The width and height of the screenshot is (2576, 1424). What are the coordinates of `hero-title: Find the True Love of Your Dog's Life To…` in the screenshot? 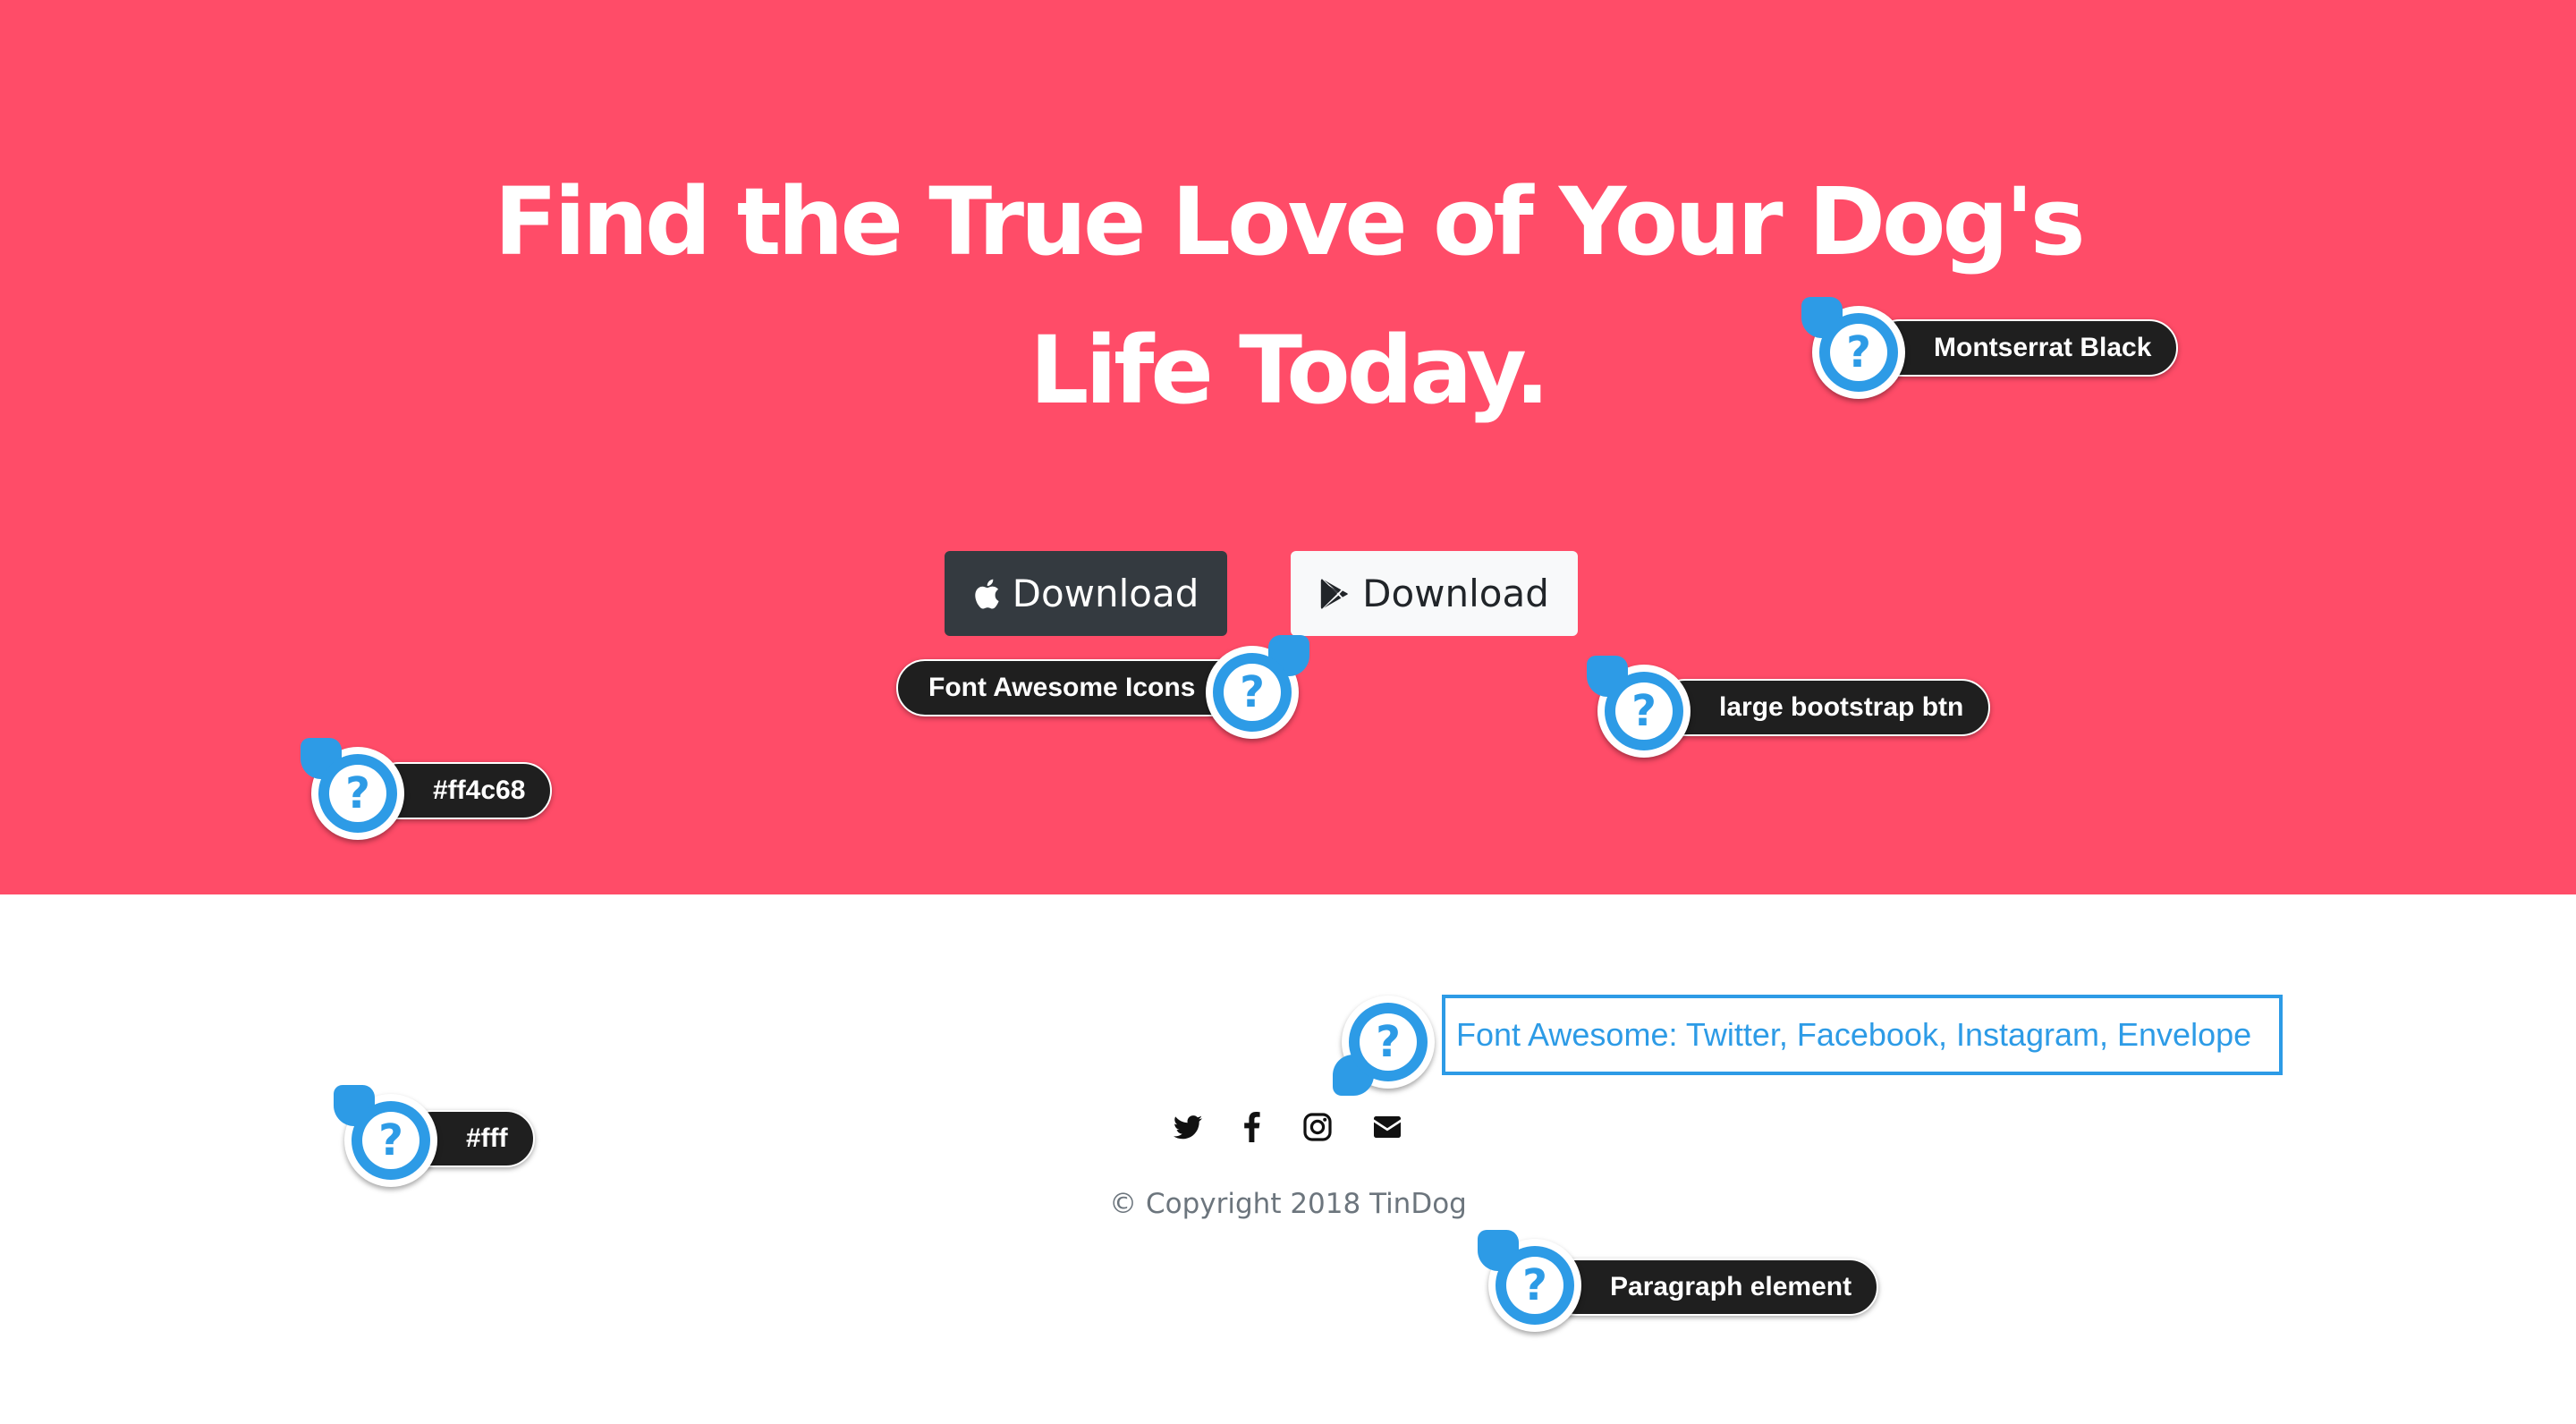 It's located at (1289, 296).